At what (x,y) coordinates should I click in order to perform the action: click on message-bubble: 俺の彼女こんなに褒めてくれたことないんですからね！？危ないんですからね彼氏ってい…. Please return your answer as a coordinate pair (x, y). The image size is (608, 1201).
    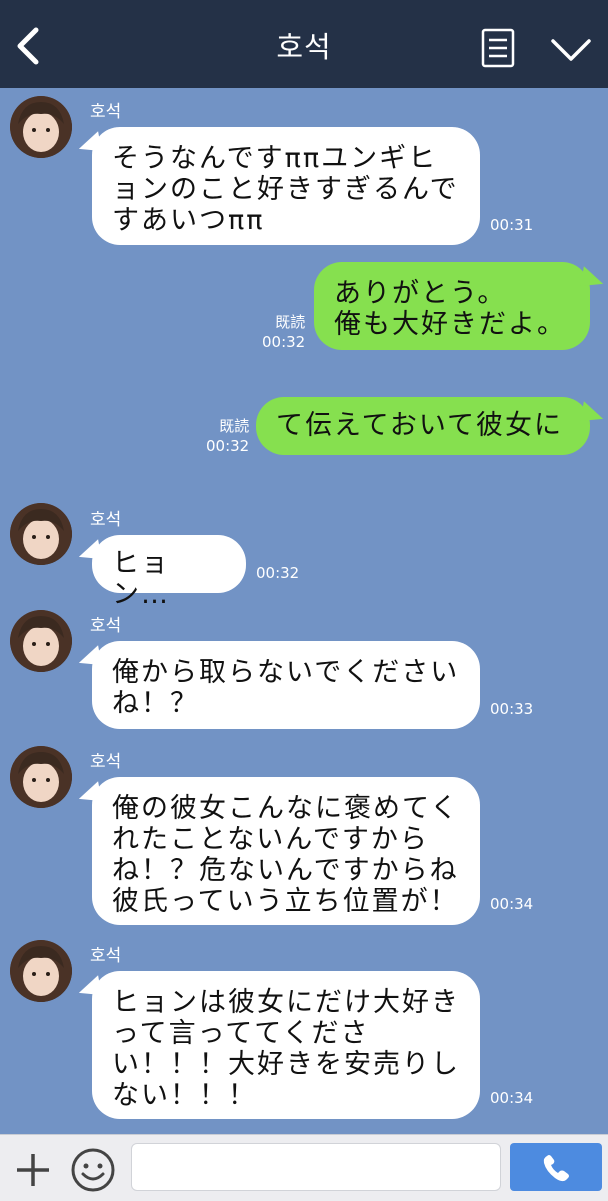
    Looking at the image, I should click on (286, 851).